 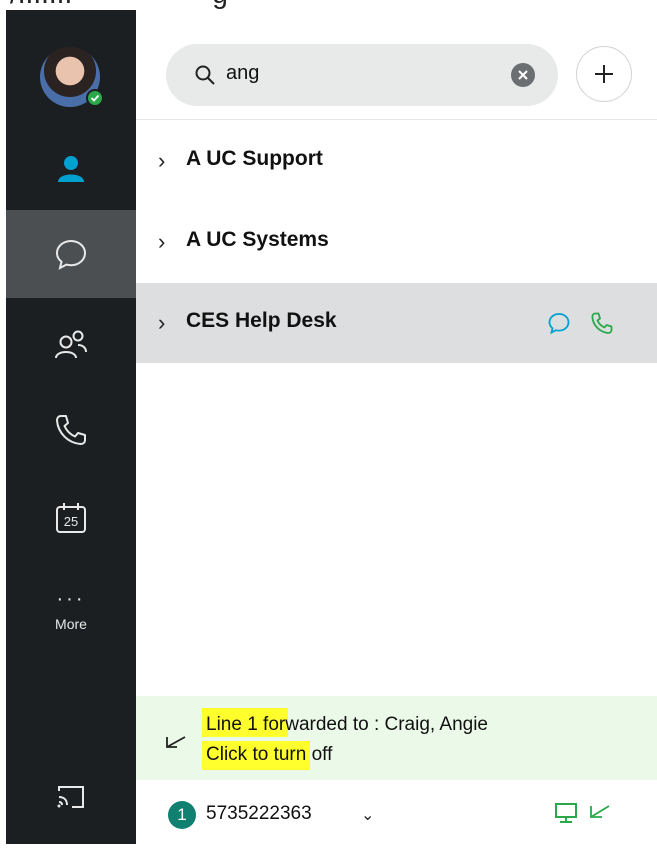 I want to click on chat-bubble-icon, so click(x=71, y=254).